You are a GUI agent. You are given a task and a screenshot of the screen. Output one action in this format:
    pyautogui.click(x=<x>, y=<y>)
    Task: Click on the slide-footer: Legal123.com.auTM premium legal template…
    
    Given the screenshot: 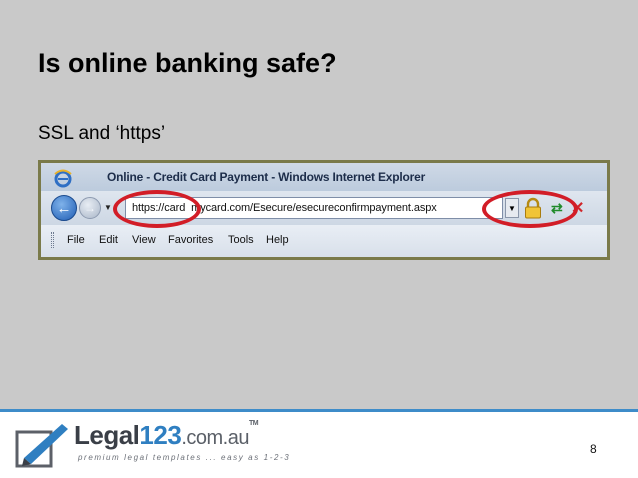 What is the action you would take?
    pyautogui.click(x=319, y=445)
    